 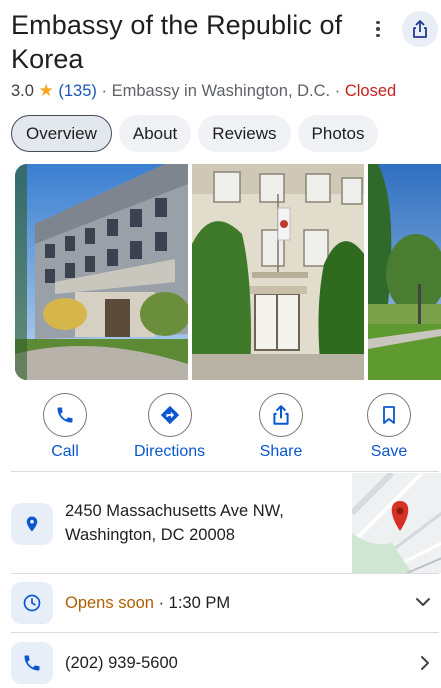 I want to click on more-vert-icon, so click(x=378, y=22).